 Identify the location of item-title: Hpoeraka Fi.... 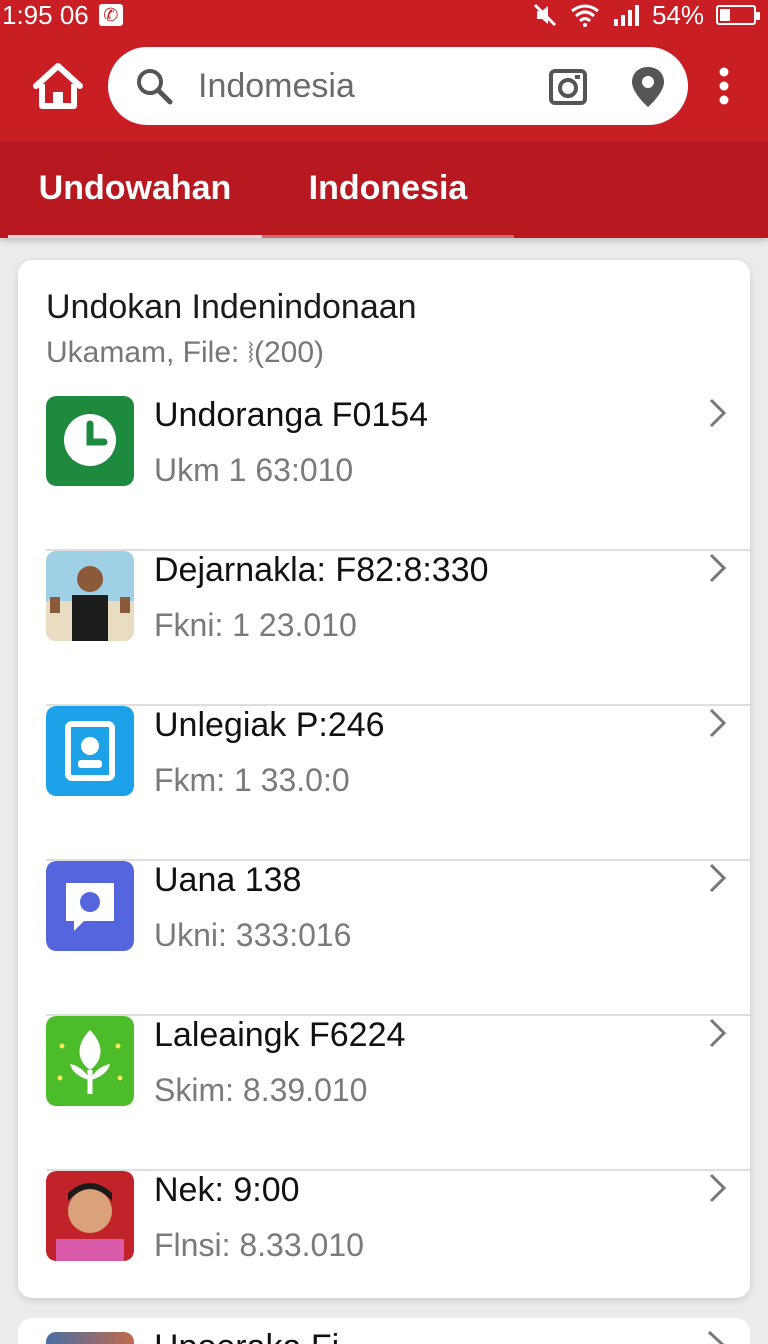
(261, 1336).